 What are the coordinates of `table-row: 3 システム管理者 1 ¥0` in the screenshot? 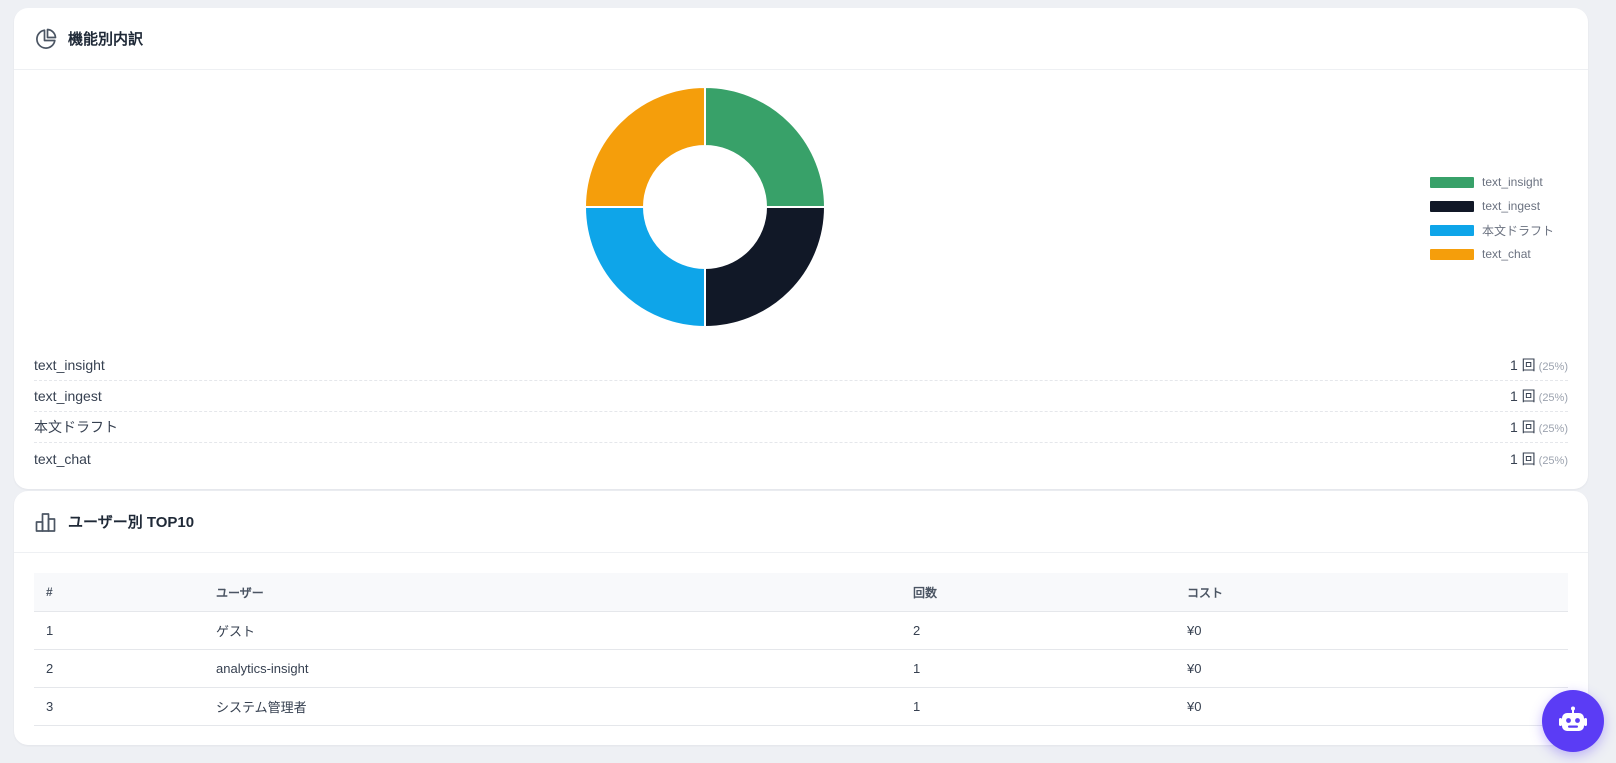 It's located at (801, 706).